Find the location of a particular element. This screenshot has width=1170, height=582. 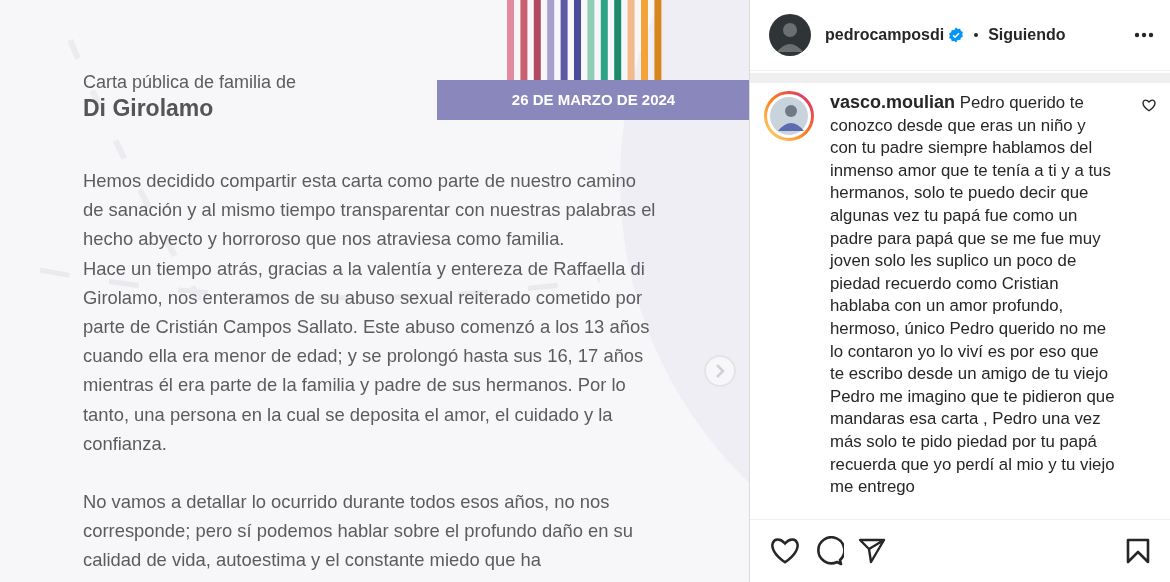

save-icon is located at coordinates (1138, 551).